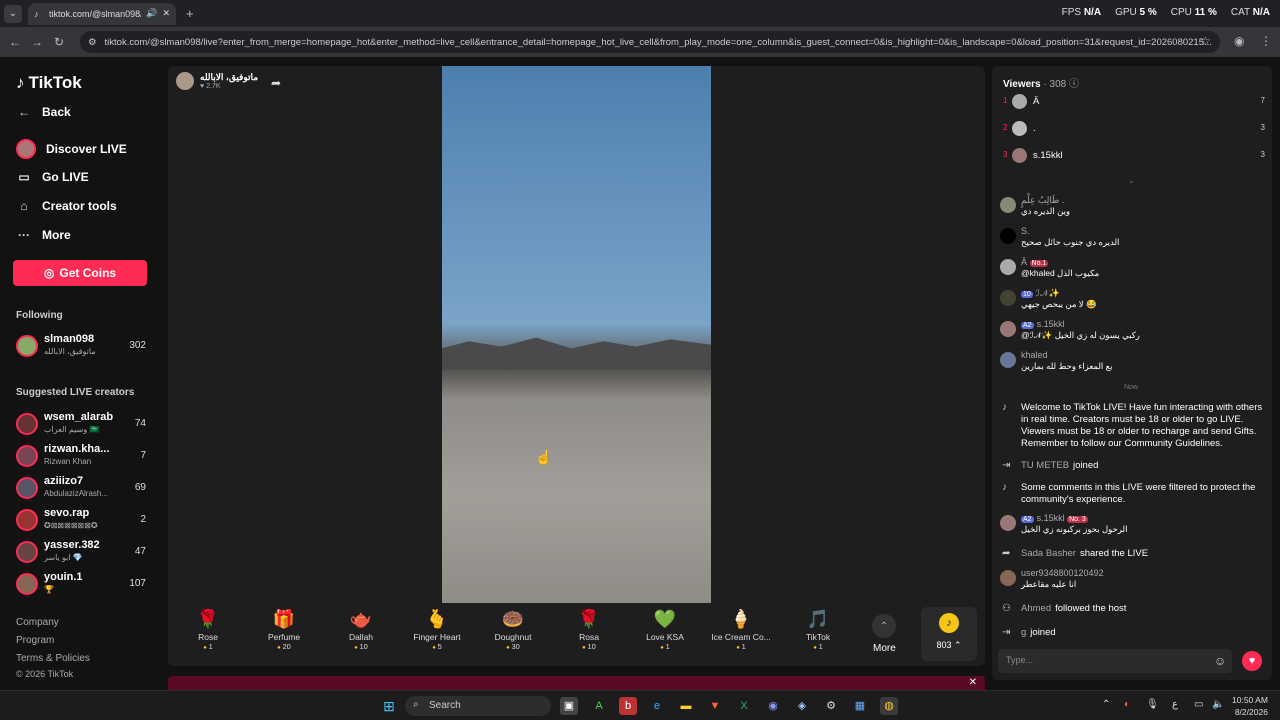 The width and height of the screenshot is (1280, 720). I want to click on following-item: slman098 ماتوفيق، الابالله 302, so click(81, 347).